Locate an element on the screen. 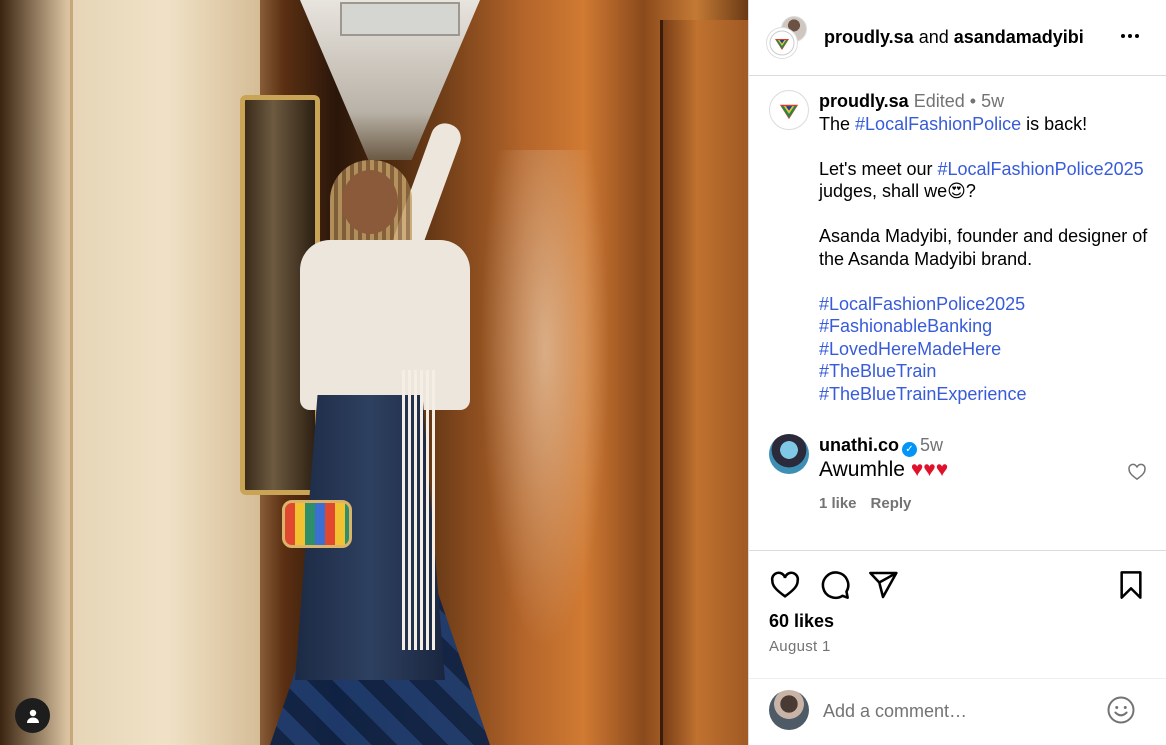 This screenshot has width=1166, height=745. comment-likes: 1 like is located at coordinates (838, 503).